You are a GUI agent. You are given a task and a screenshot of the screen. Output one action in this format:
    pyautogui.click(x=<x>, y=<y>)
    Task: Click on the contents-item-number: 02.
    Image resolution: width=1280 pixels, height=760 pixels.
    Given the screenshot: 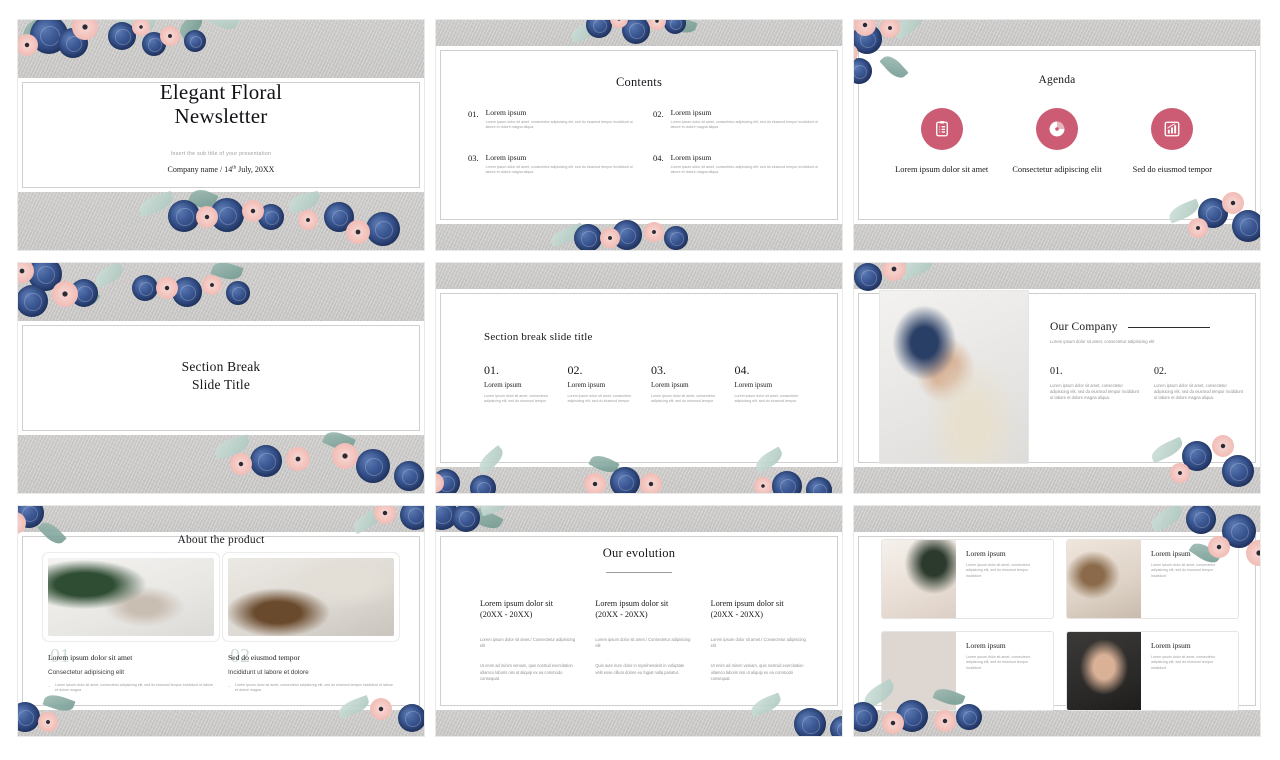 What is the action you would take?
    pyautogui.click(x=658, y=113)
    